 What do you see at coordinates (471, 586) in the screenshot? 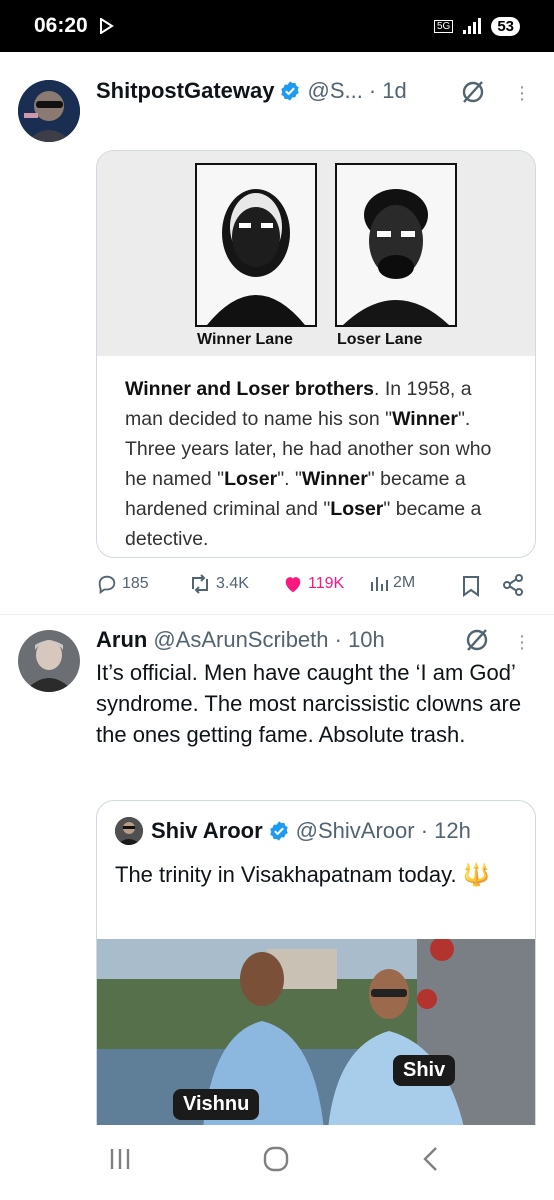
I see `bookmark-icon` at bounding box center [471, 586].